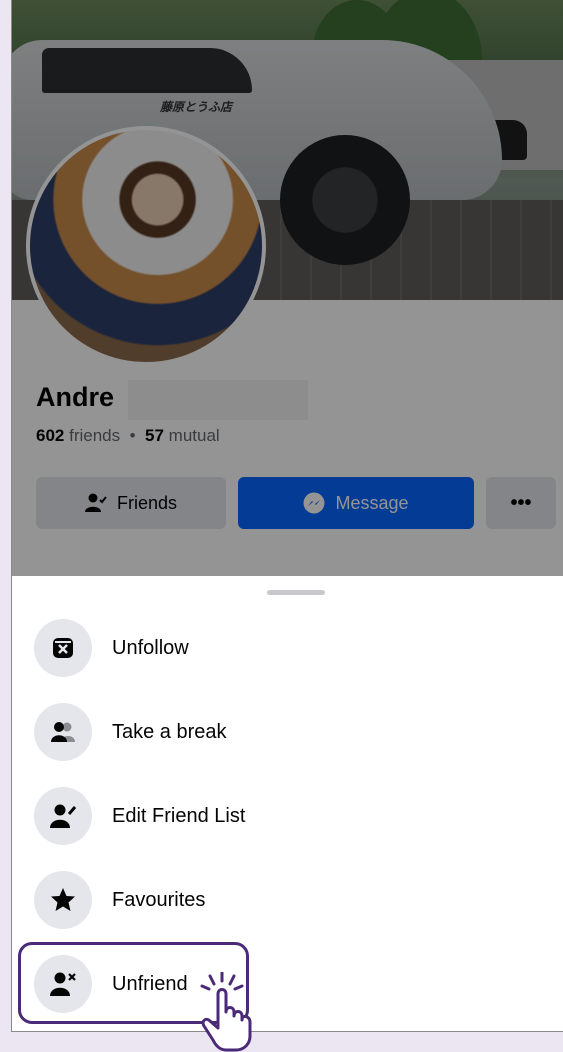 The image size is (563, 1052). Describe the element at coordinates (284, 816) in the screenshot. I see `menu-item-edit-friend-list: Edit Friend List` at that location.